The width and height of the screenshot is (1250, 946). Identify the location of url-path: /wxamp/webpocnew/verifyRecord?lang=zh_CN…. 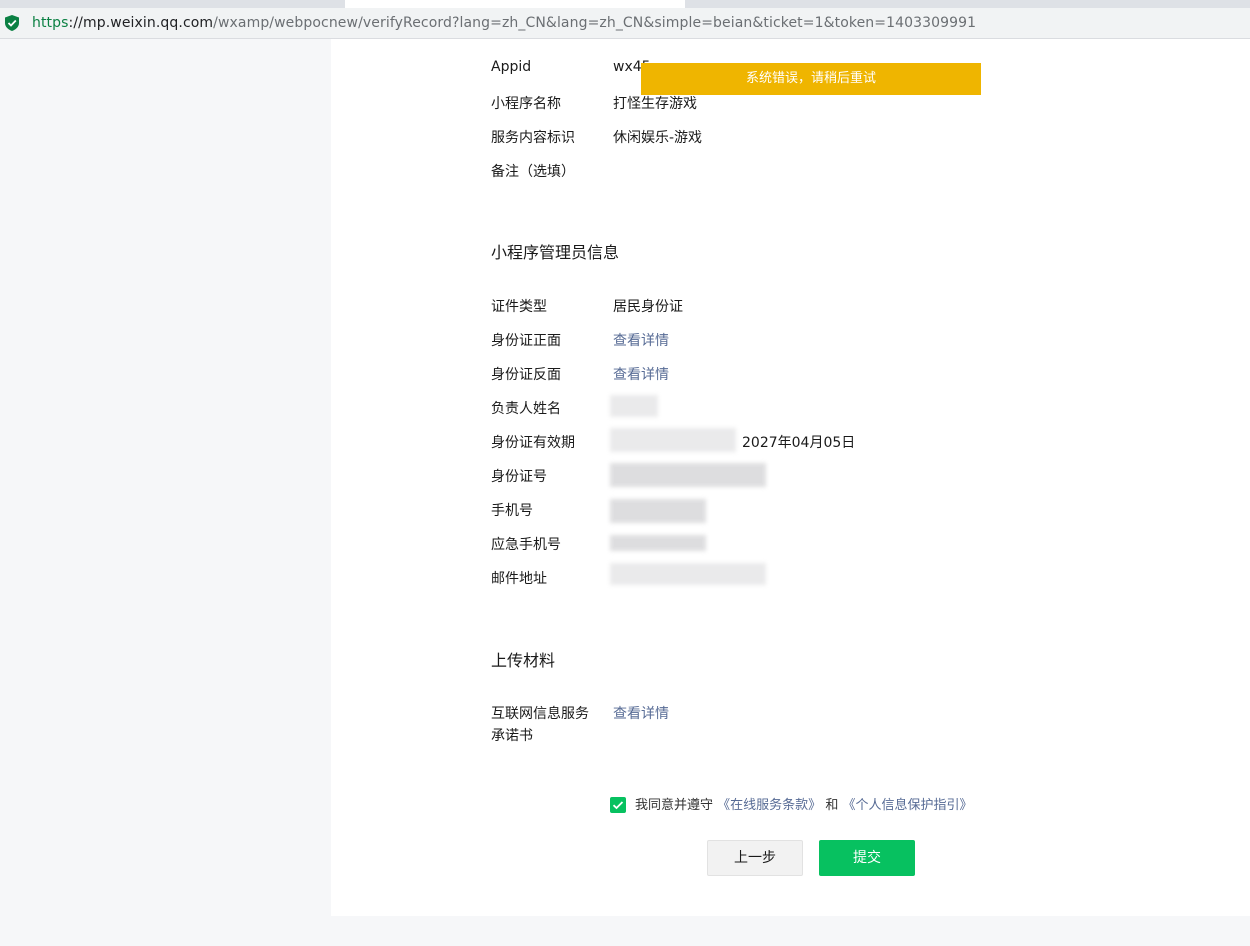
(595, 23).